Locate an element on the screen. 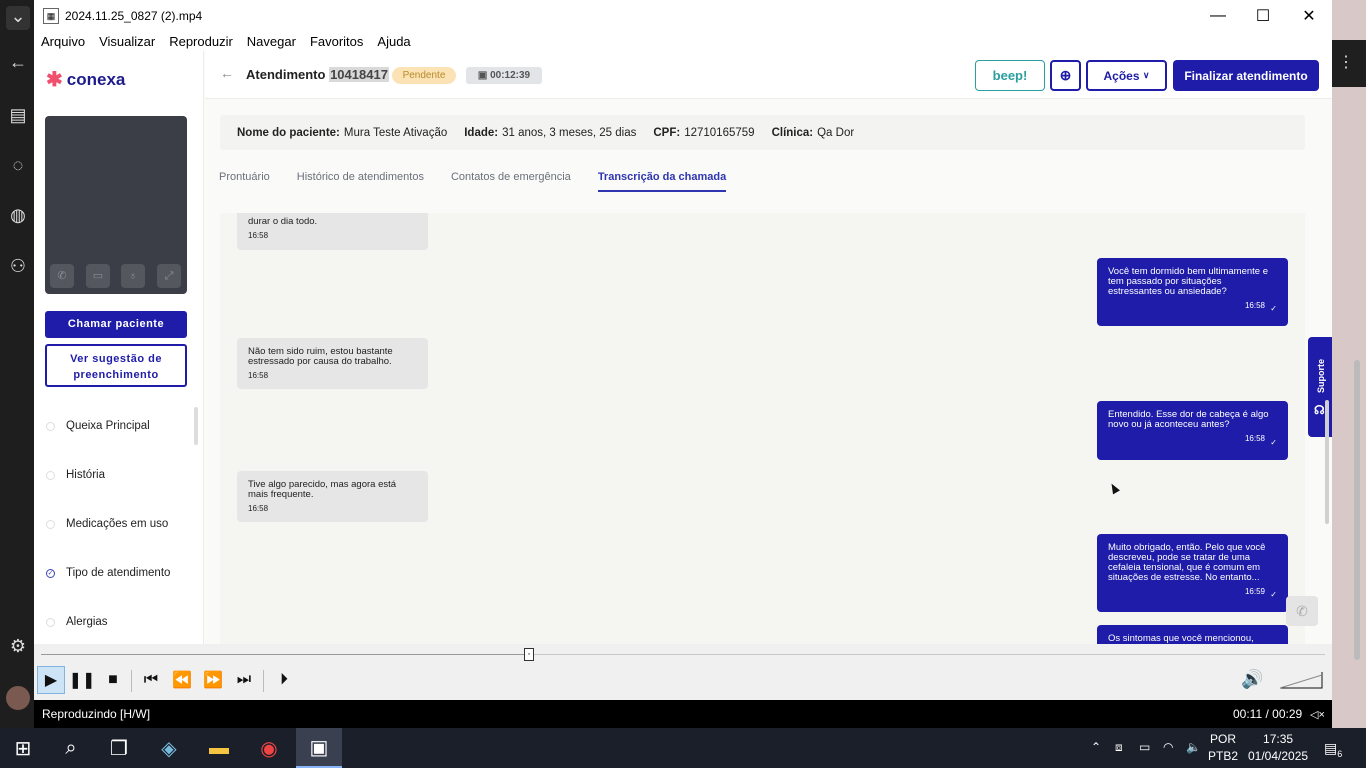  chevron-up-icon: ⌃ is located at coordinates (1096, 747).